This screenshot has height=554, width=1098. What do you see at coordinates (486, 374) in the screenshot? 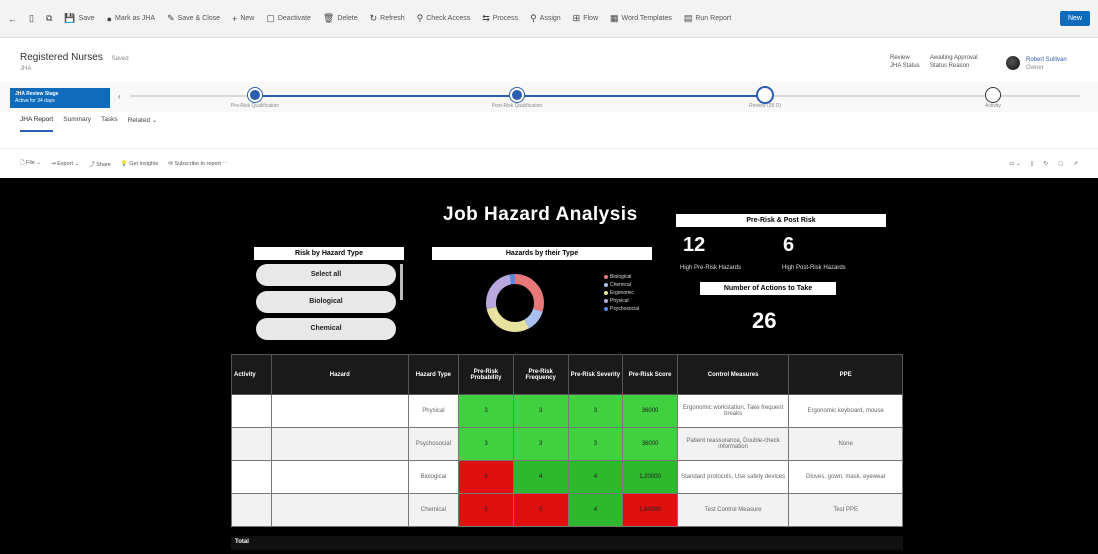
I see `col-header-probability: Pre-Risk Probability` at bounding box center [486, 374].